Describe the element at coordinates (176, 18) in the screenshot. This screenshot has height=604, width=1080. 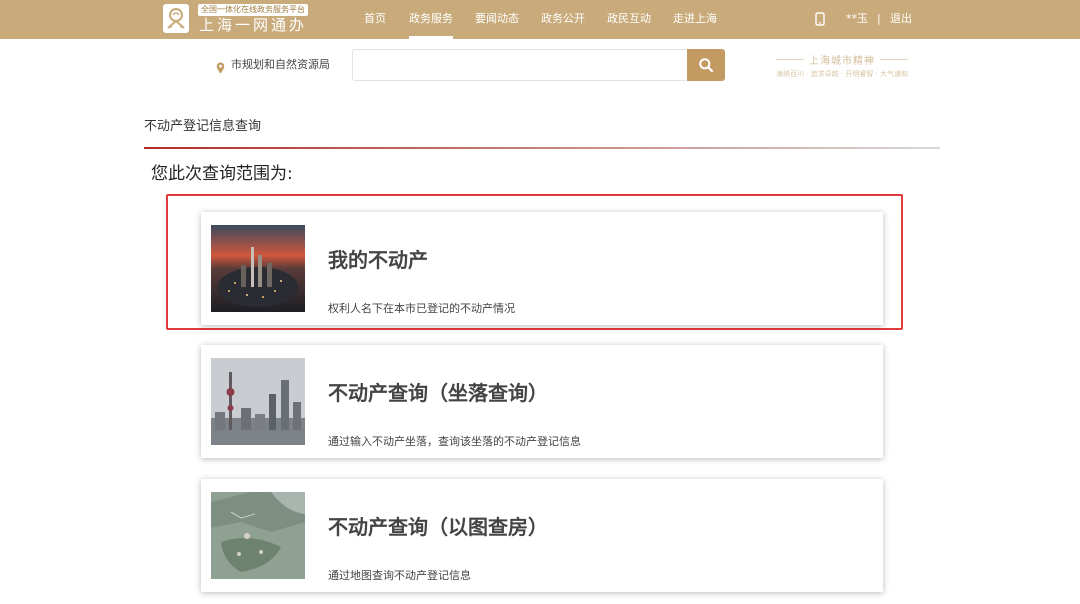
I see `logo-icon` at that location.